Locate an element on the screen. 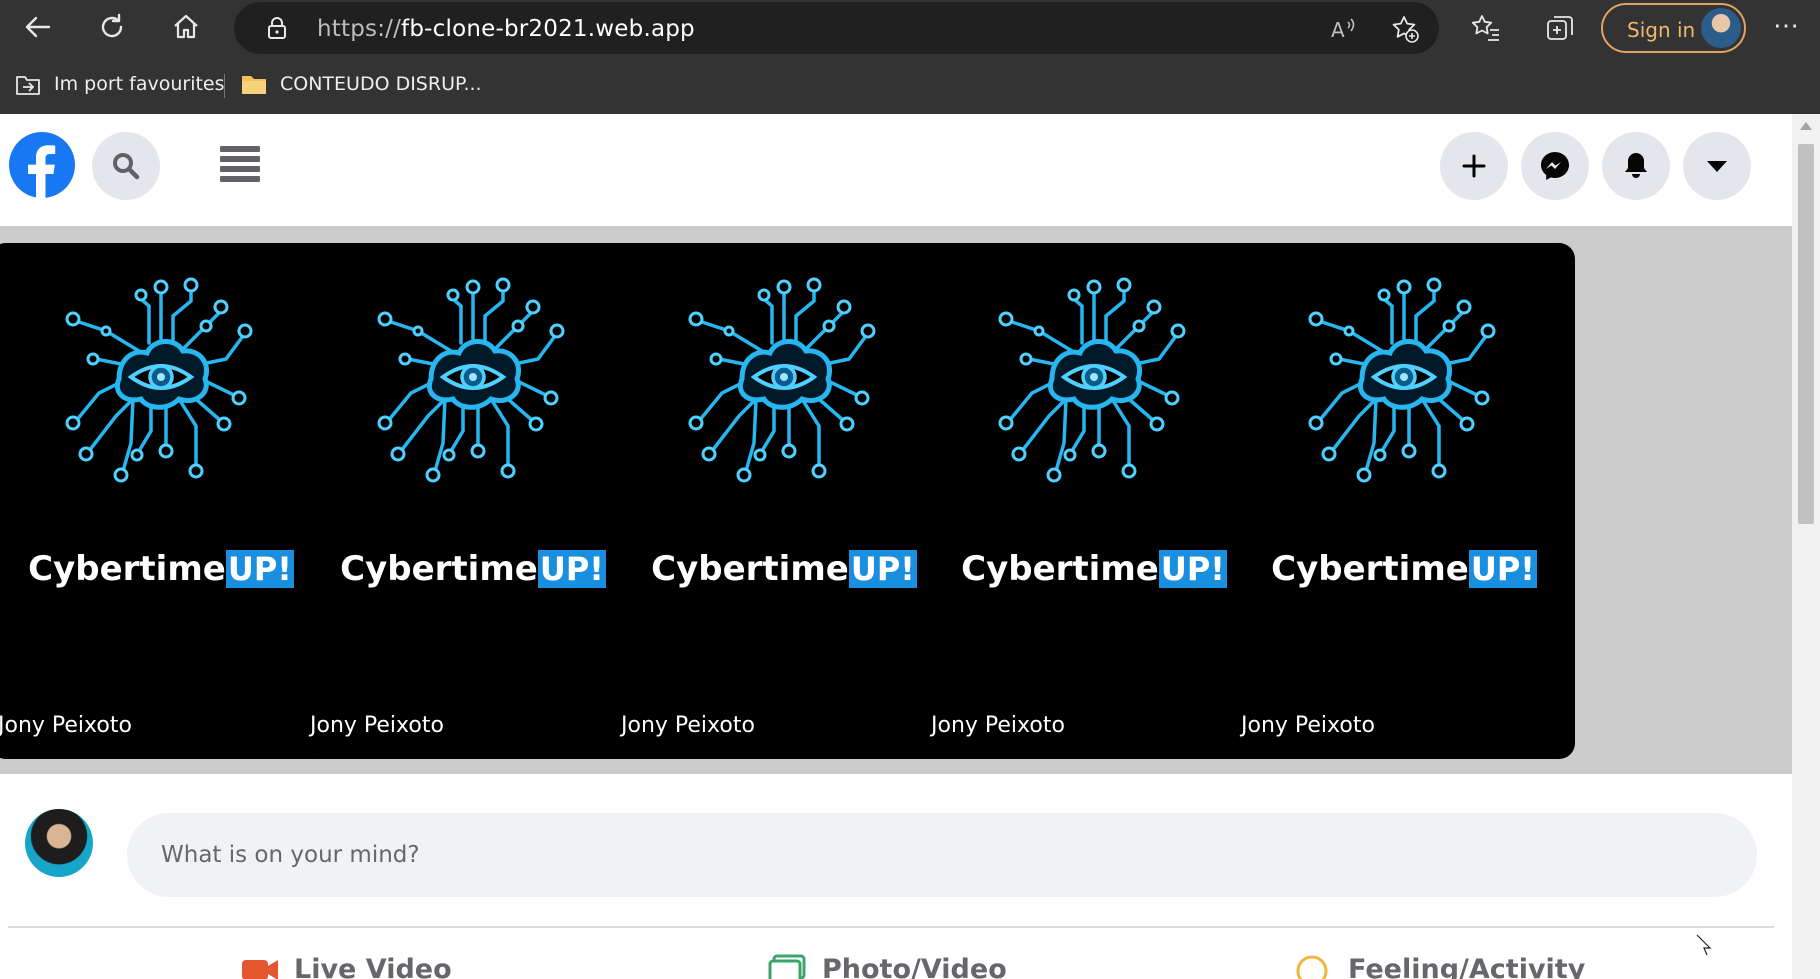 Image resolution: width=1820 pixels, height=979 pixels. favourite-import-label: Im port favourites is located at coordinates (139, 84).